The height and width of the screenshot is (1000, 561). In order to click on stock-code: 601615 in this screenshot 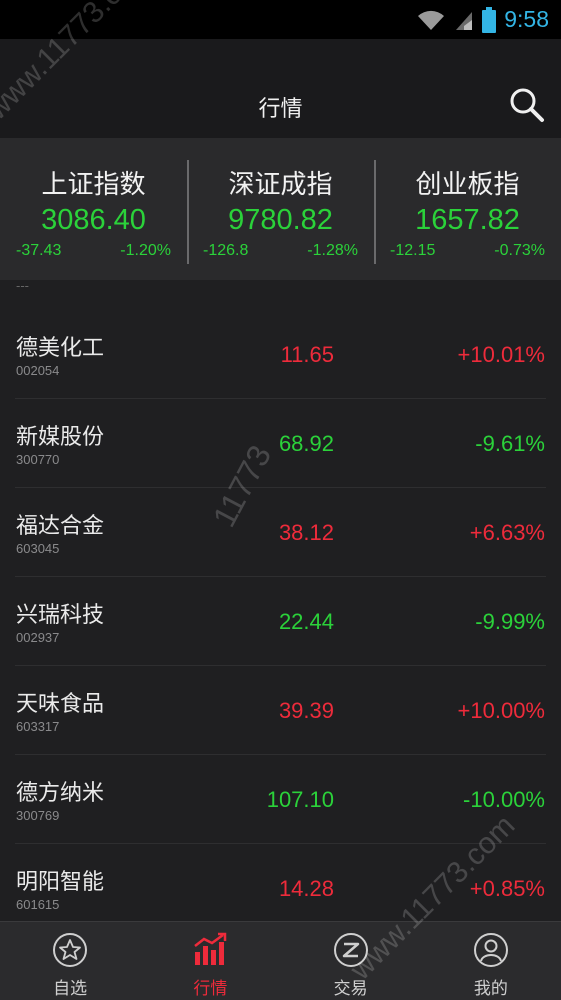, I will do `click(38, 904)`.